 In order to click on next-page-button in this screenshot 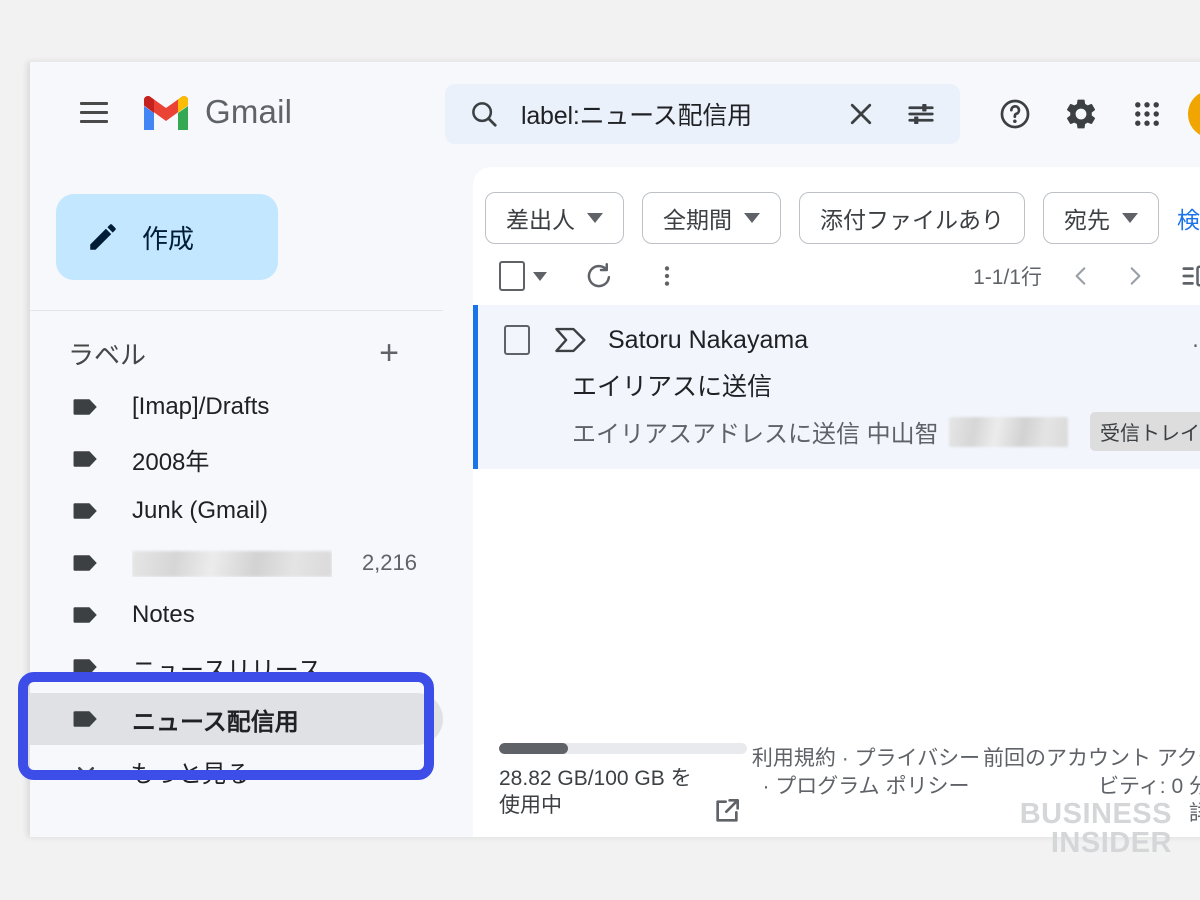, I will do `click(1135, 276)`.